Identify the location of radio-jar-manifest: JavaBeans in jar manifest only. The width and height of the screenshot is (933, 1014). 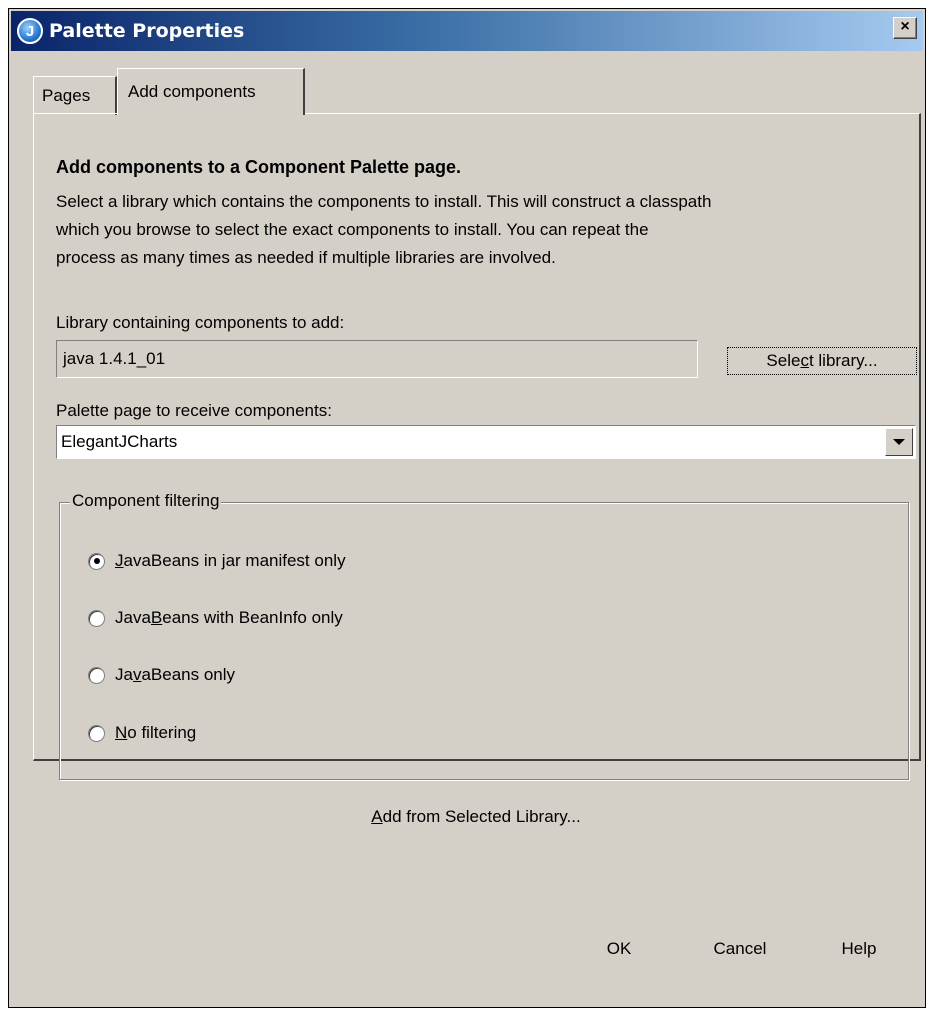
(217, 561).